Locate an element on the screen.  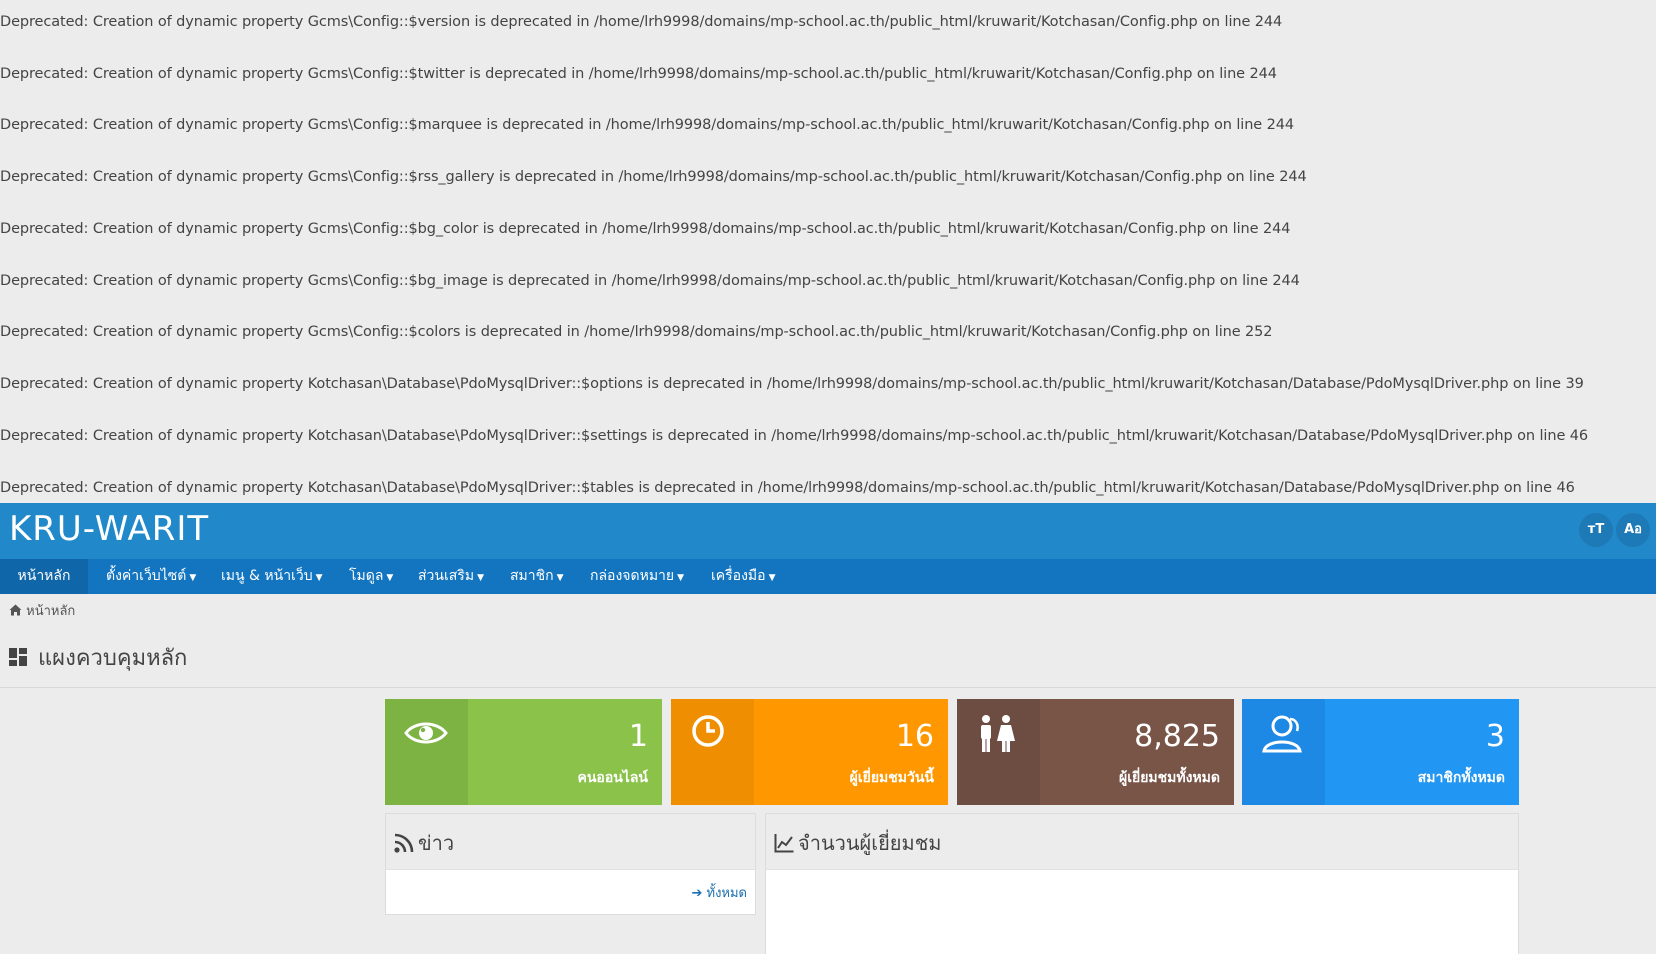
nav-item-home: หน้าหลัก is located at coordinates (44, 576).